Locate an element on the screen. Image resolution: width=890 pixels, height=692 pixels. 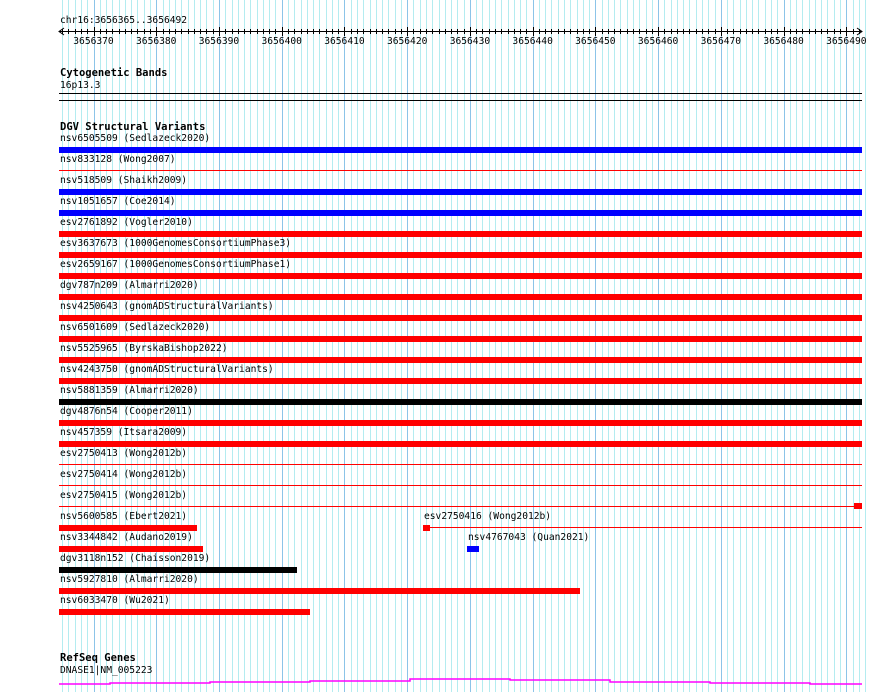
variant-label: nsv5927810 (Almarri2020) is located at coordinates (129, 579).